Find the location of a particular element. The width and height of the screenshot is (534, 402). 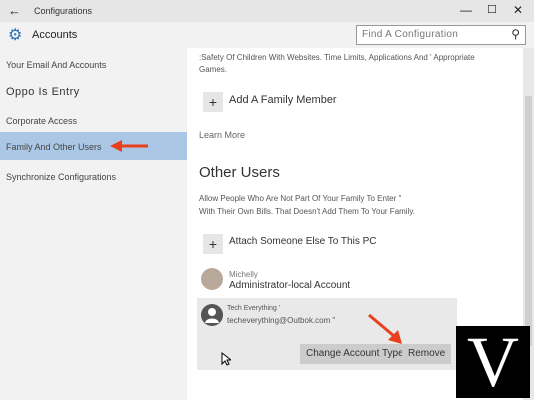

sidebar-item-corporate-access: Corporate Access is located at coordinates (93, 121).